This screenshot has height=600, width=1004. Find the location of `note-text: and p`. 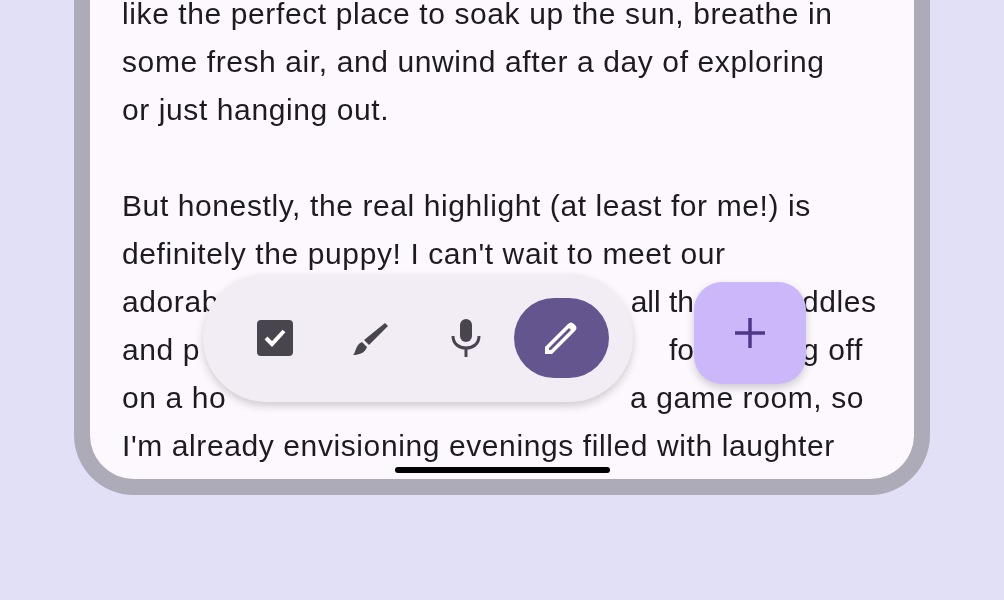

note-text: and p is located at coordinates (161, 350).